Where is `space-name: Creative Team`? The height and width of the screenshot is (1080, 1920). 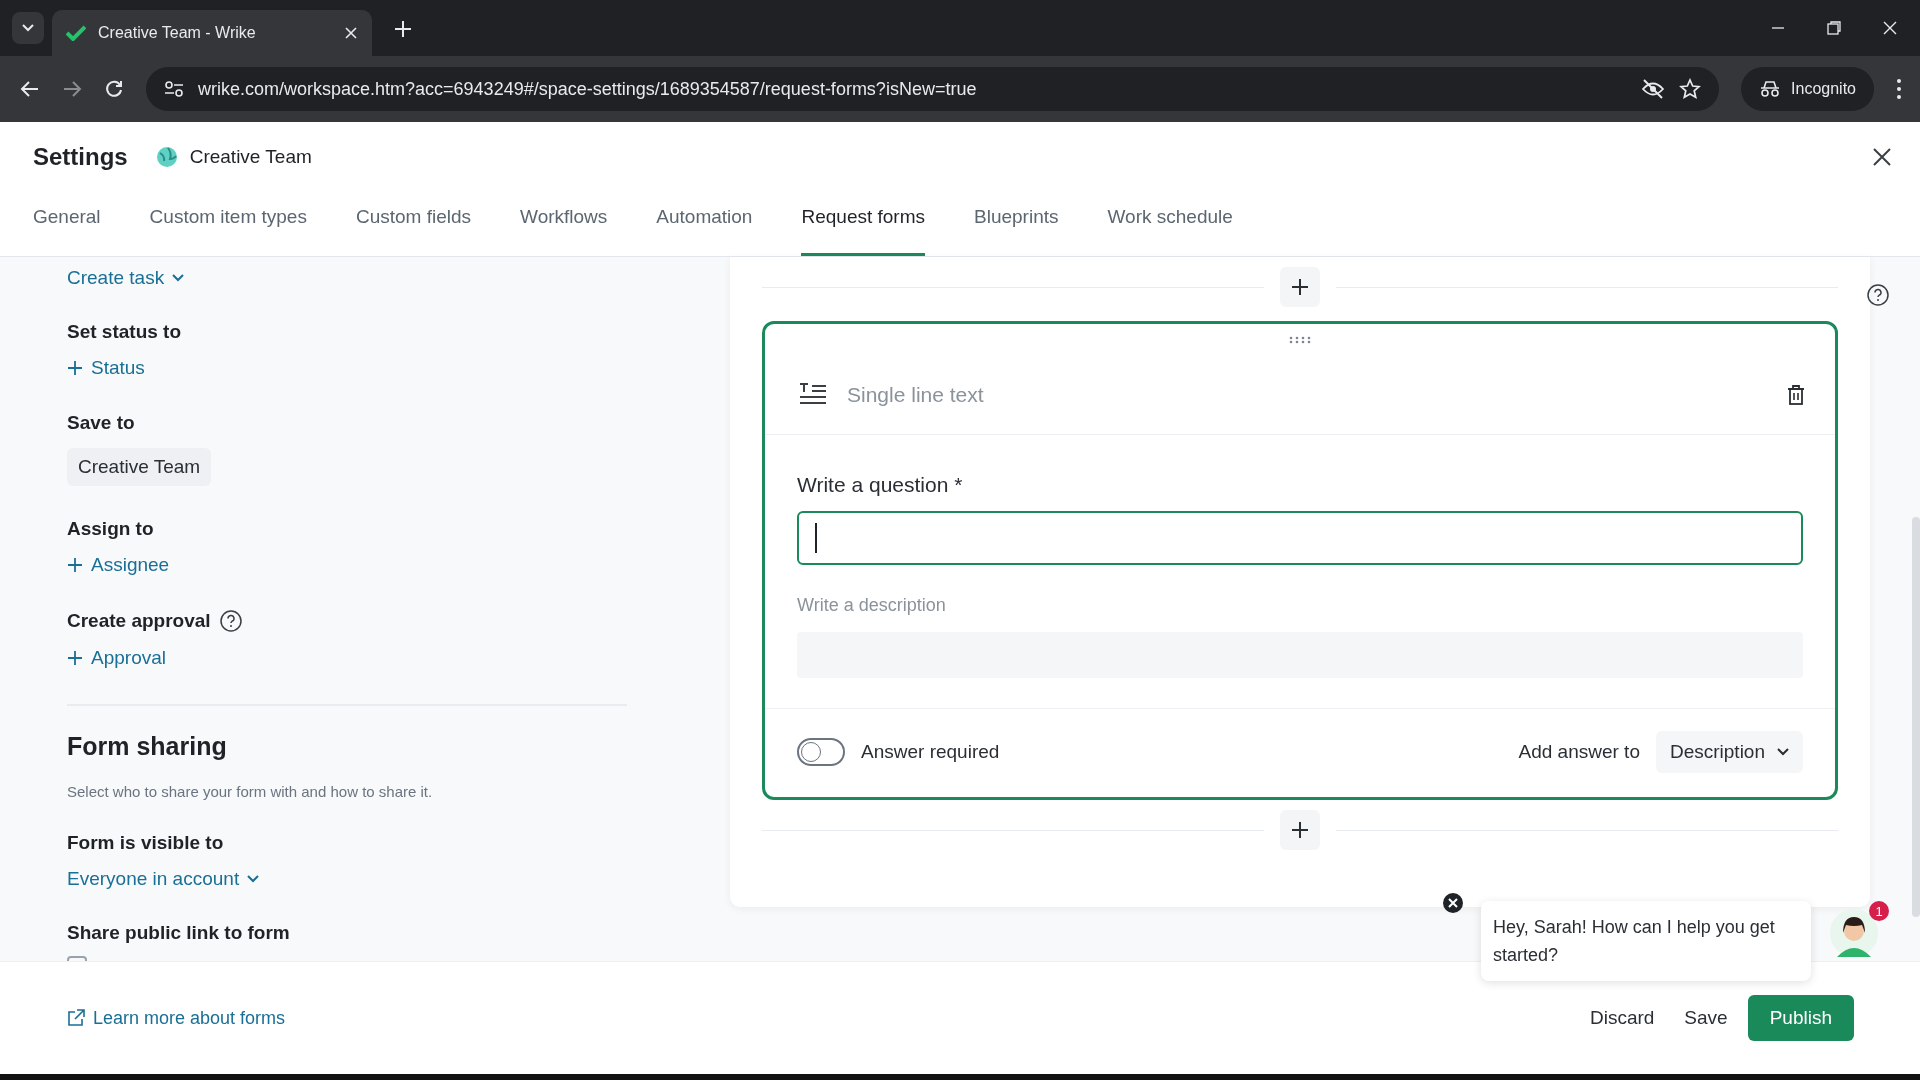 space-name: Creative Team is located at coordinates (250, 157).